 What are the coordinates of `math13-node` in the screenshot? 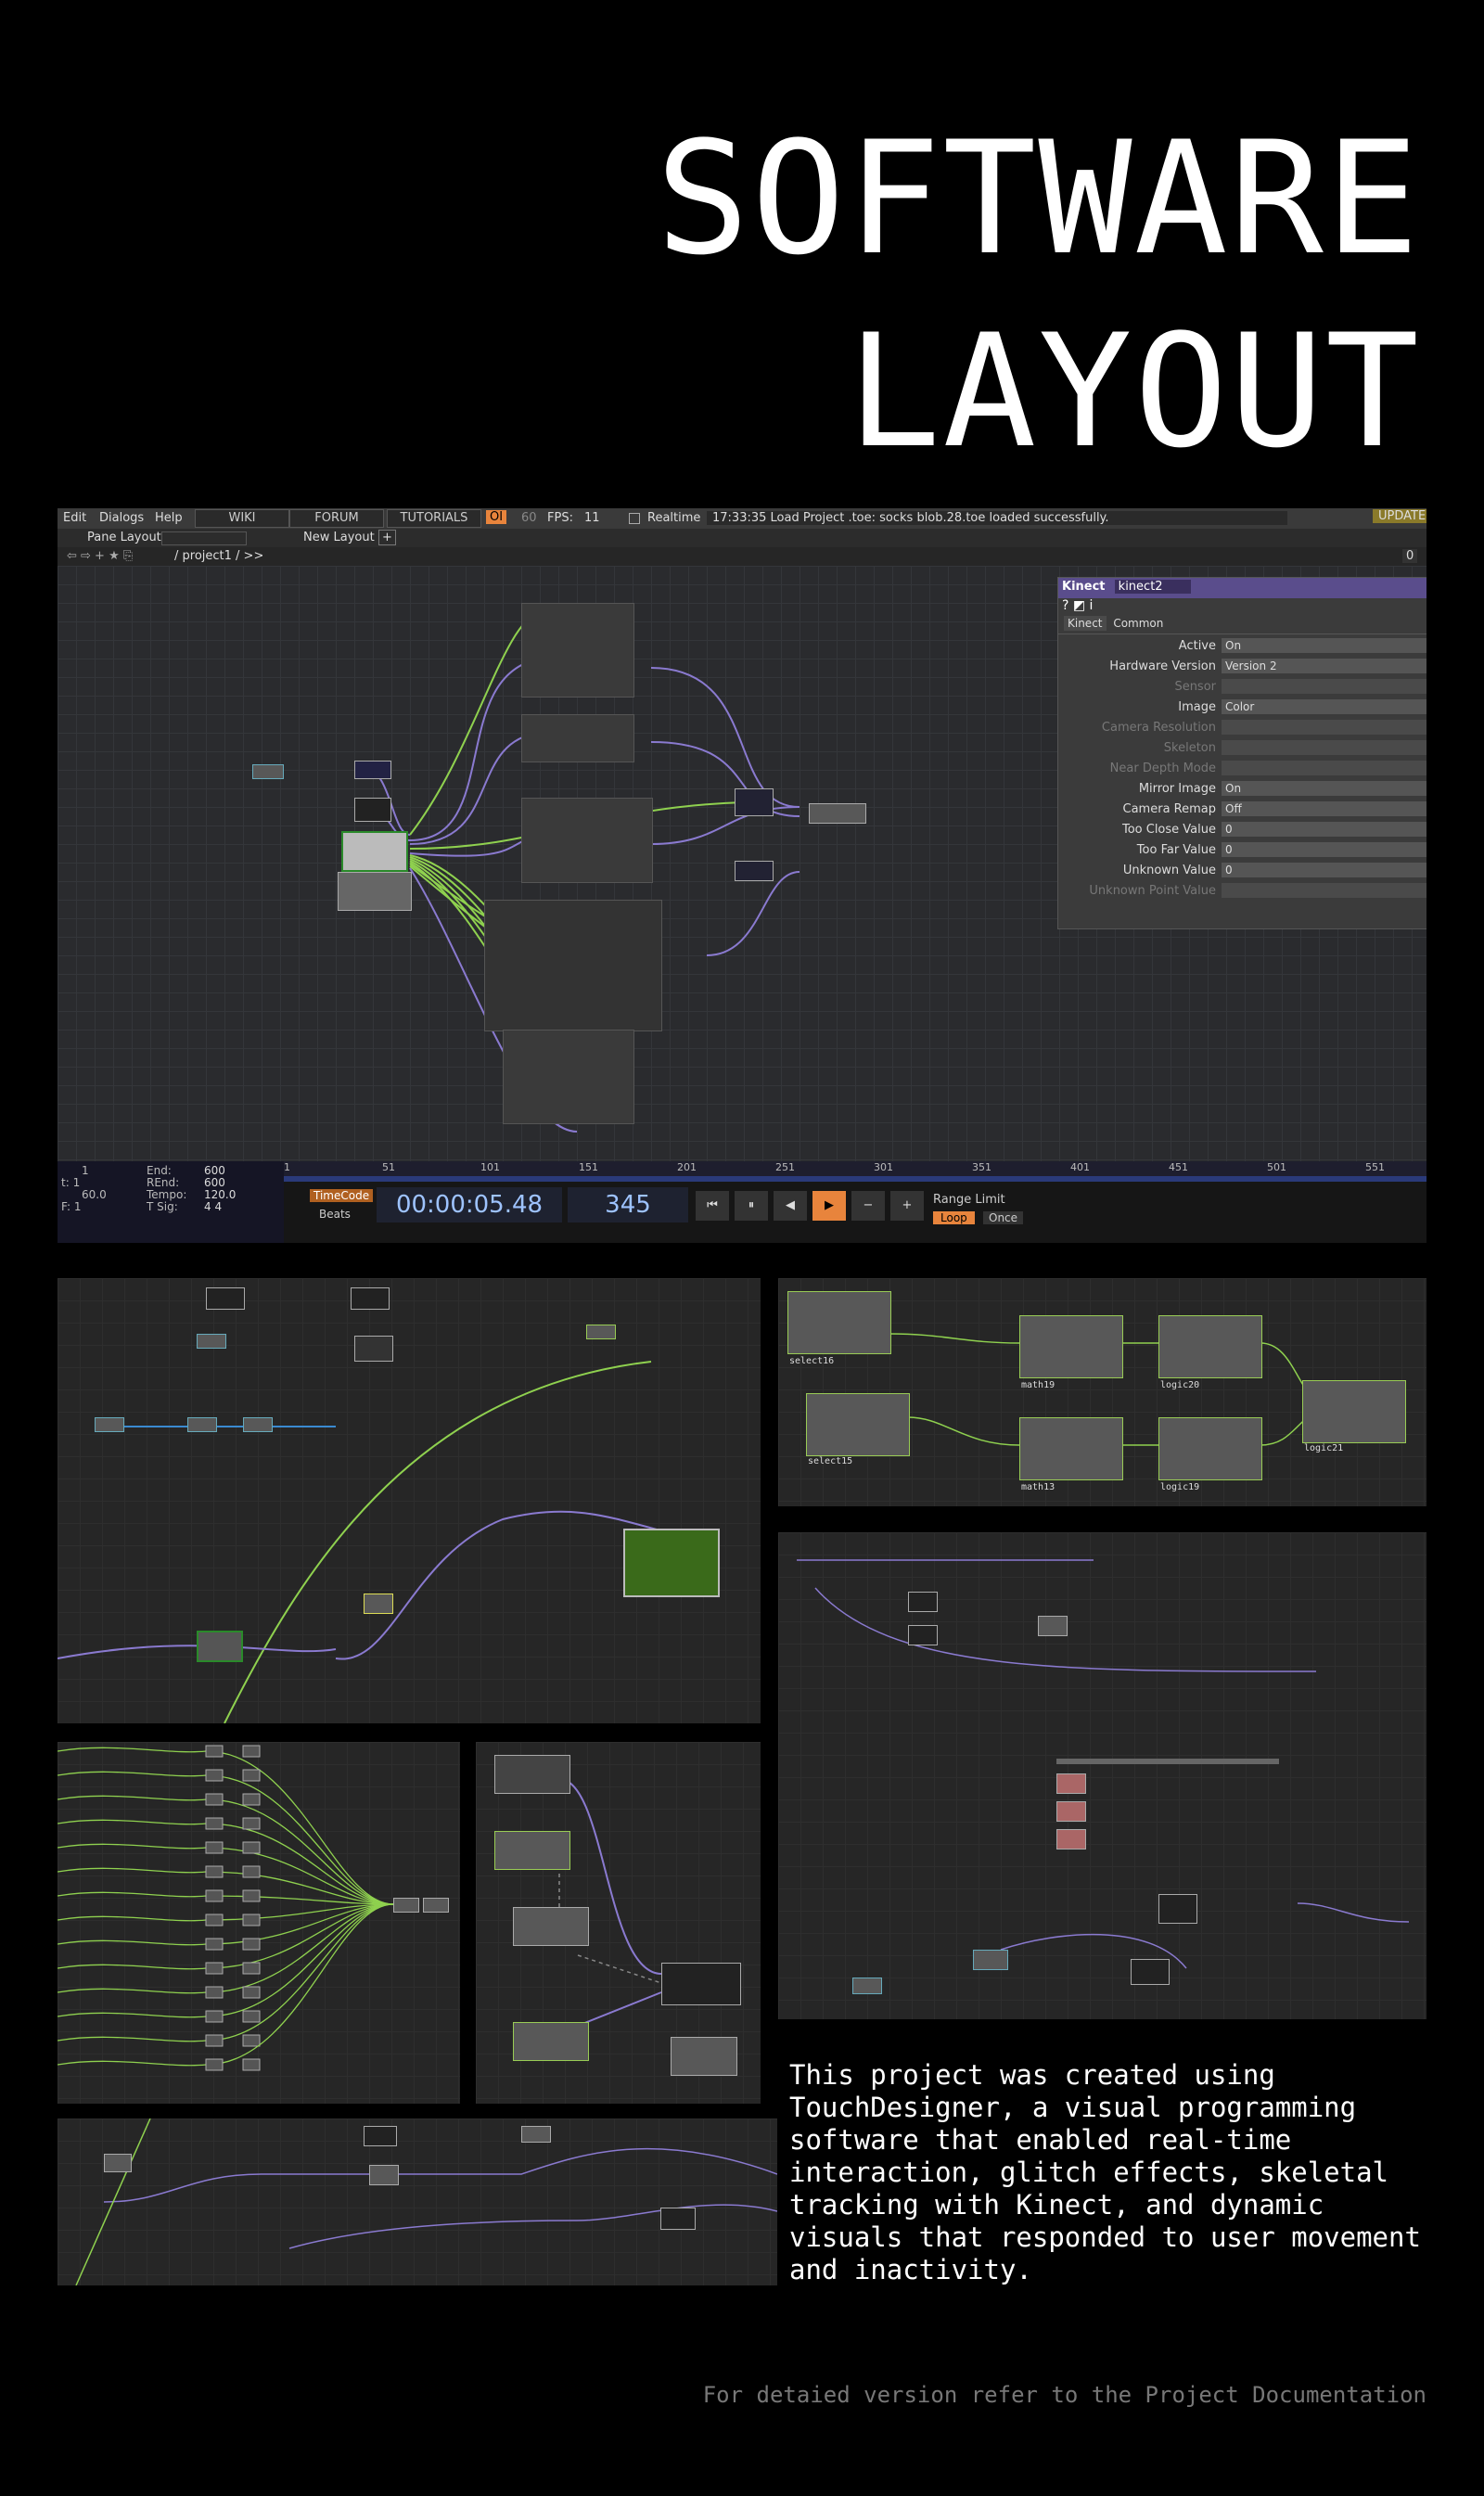 It's located at (1071, 1448).